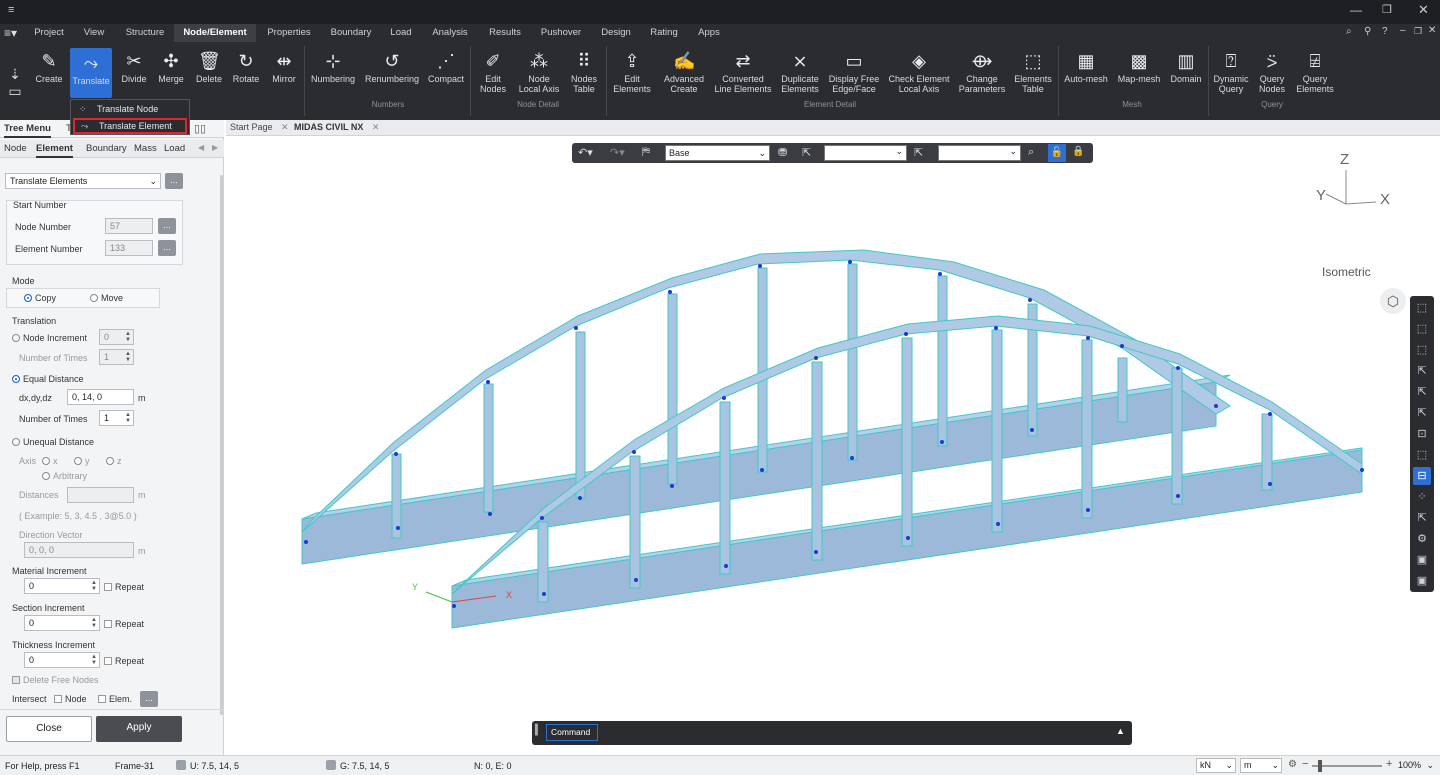 This screenshot has height=775, width=1440. Describe the element at coordinates (1422, 371) in the screenshot. I see `select-plane-icon: ⇱` at that location.